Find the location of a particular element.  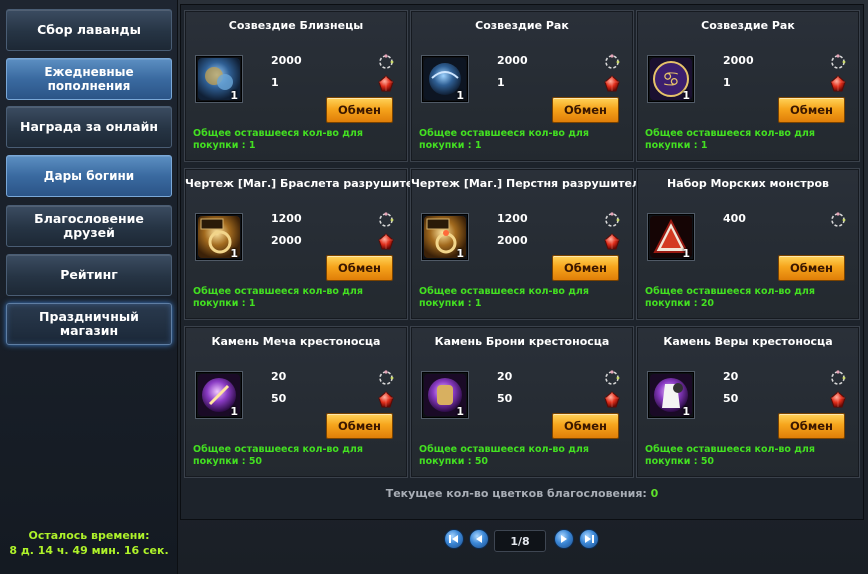

sidebar-item-friends-blessing: Благословение друзей is located at coordinates (89, 226).